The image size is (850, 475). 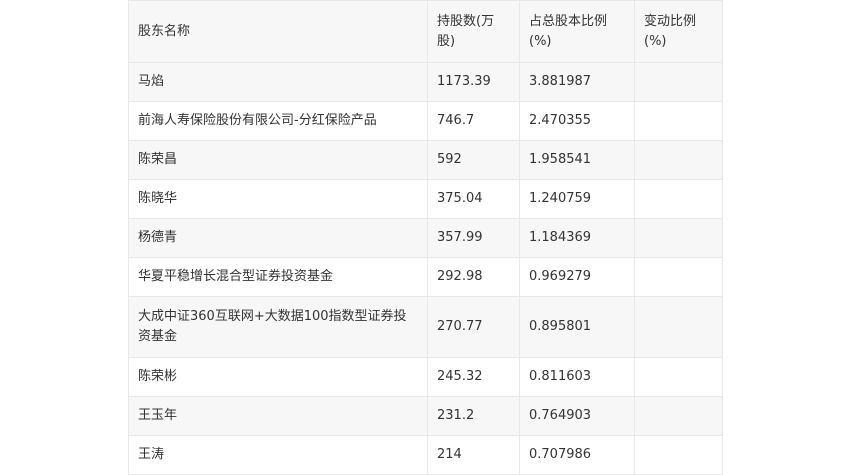 I want to click on cell-share-ratio: 1.240759, so click(x=577, y=199).